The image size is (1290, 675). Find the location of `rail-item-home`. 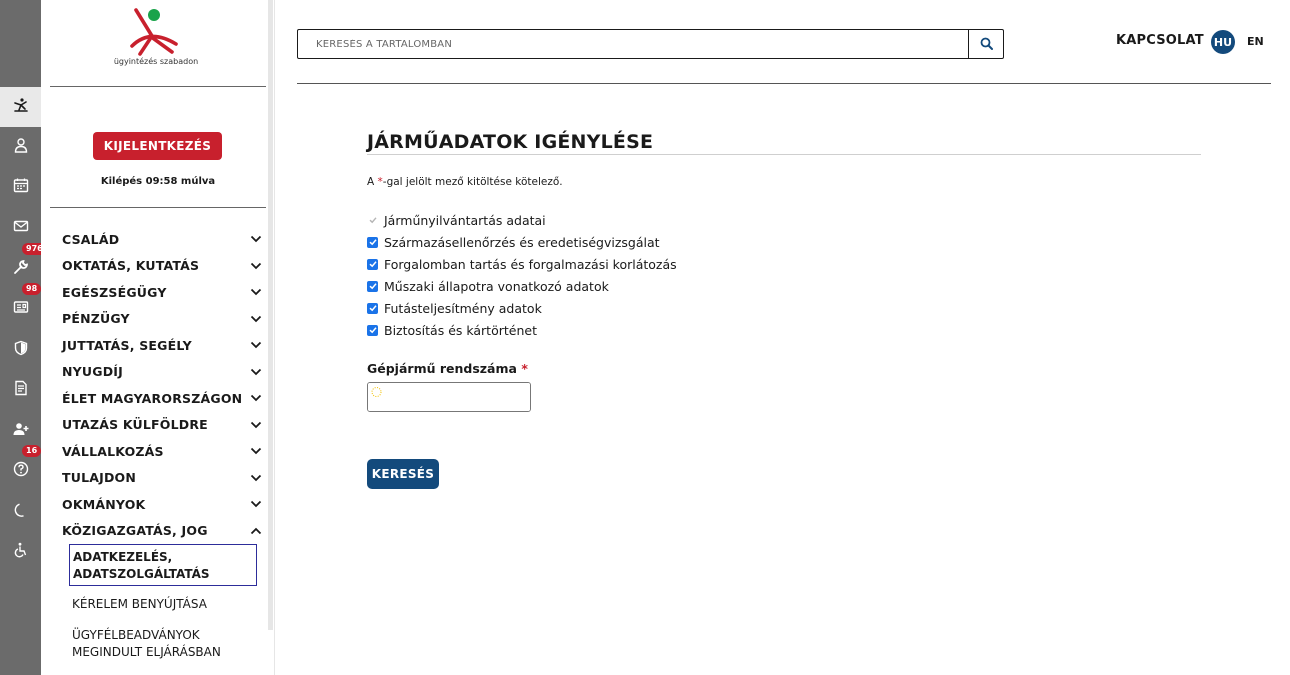

rail-item-home is located at coordinates (20, 107).